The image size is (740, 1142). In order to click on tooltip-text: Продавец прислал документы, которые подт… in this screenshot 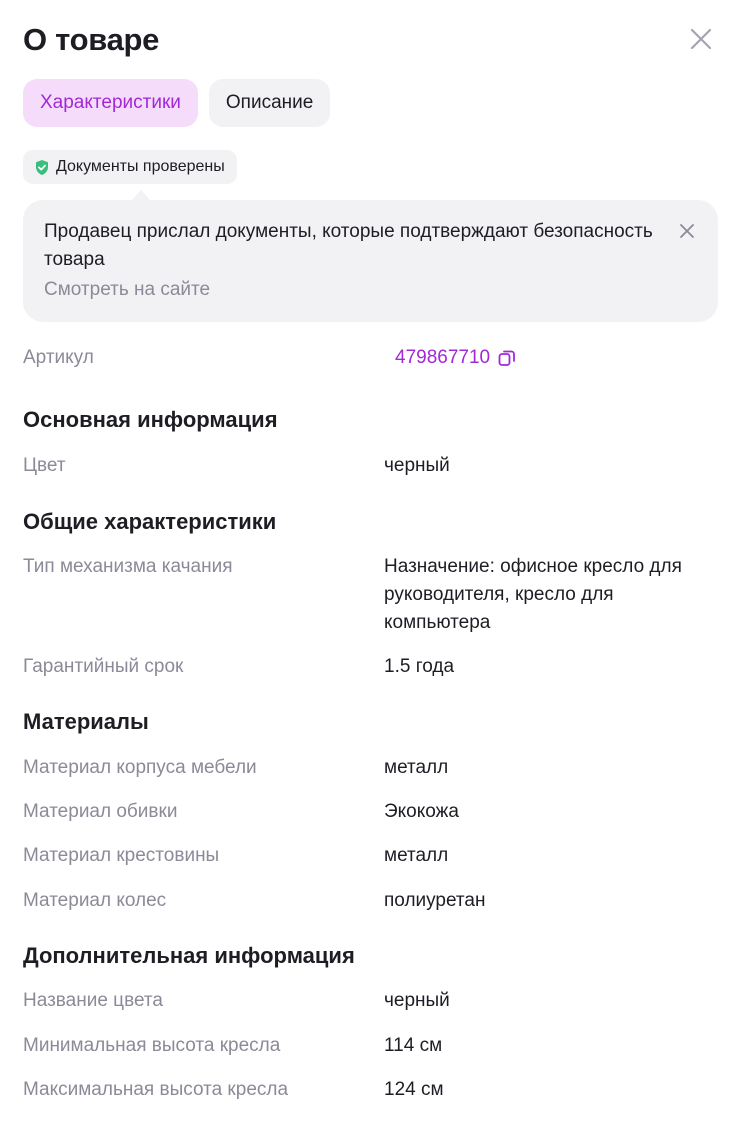, I will do `click(348, 245)`.